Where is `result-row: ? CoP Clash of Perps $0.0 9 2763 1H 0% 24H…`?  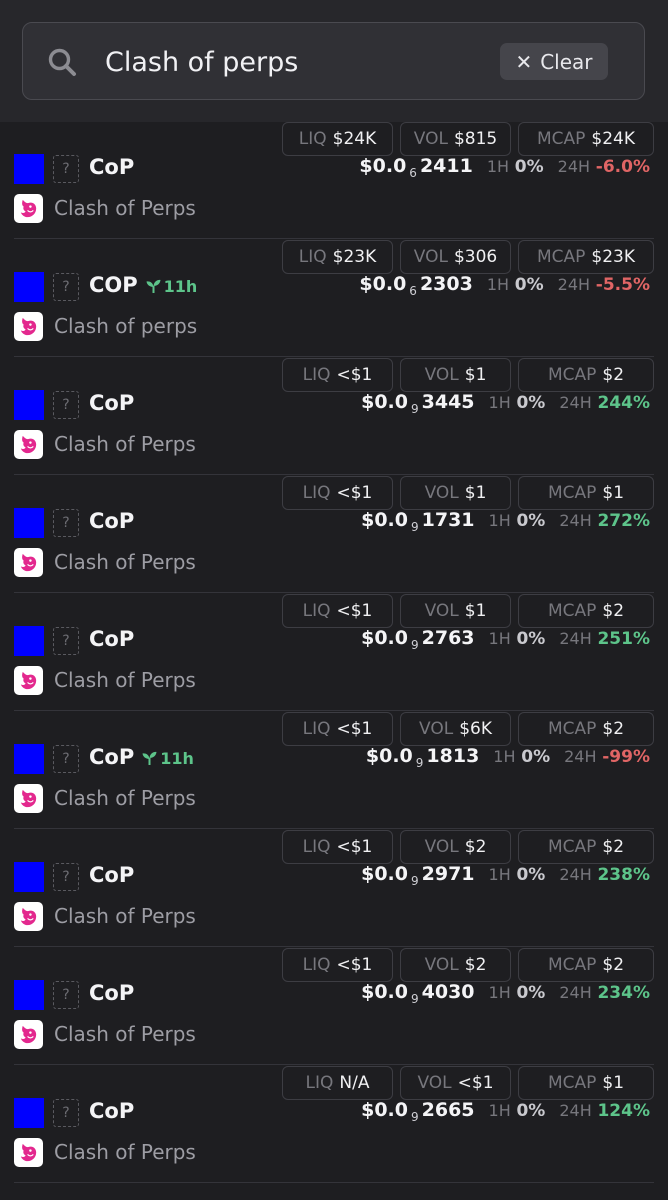
result-row: ? CoP Clash of Perps $0.0 9 2763 1H 0% 24H… is located at coordinates (334, 652).